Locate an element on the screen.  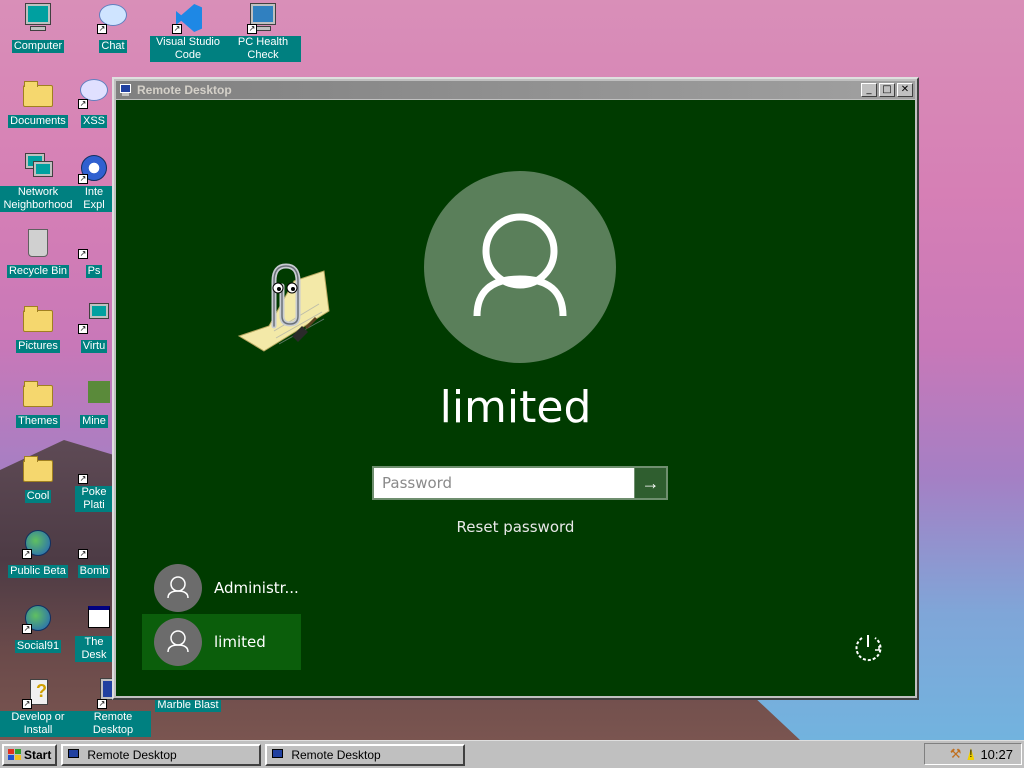
desktop-icon-social91: ↗ Social91 is located at coordinates (38, 628).